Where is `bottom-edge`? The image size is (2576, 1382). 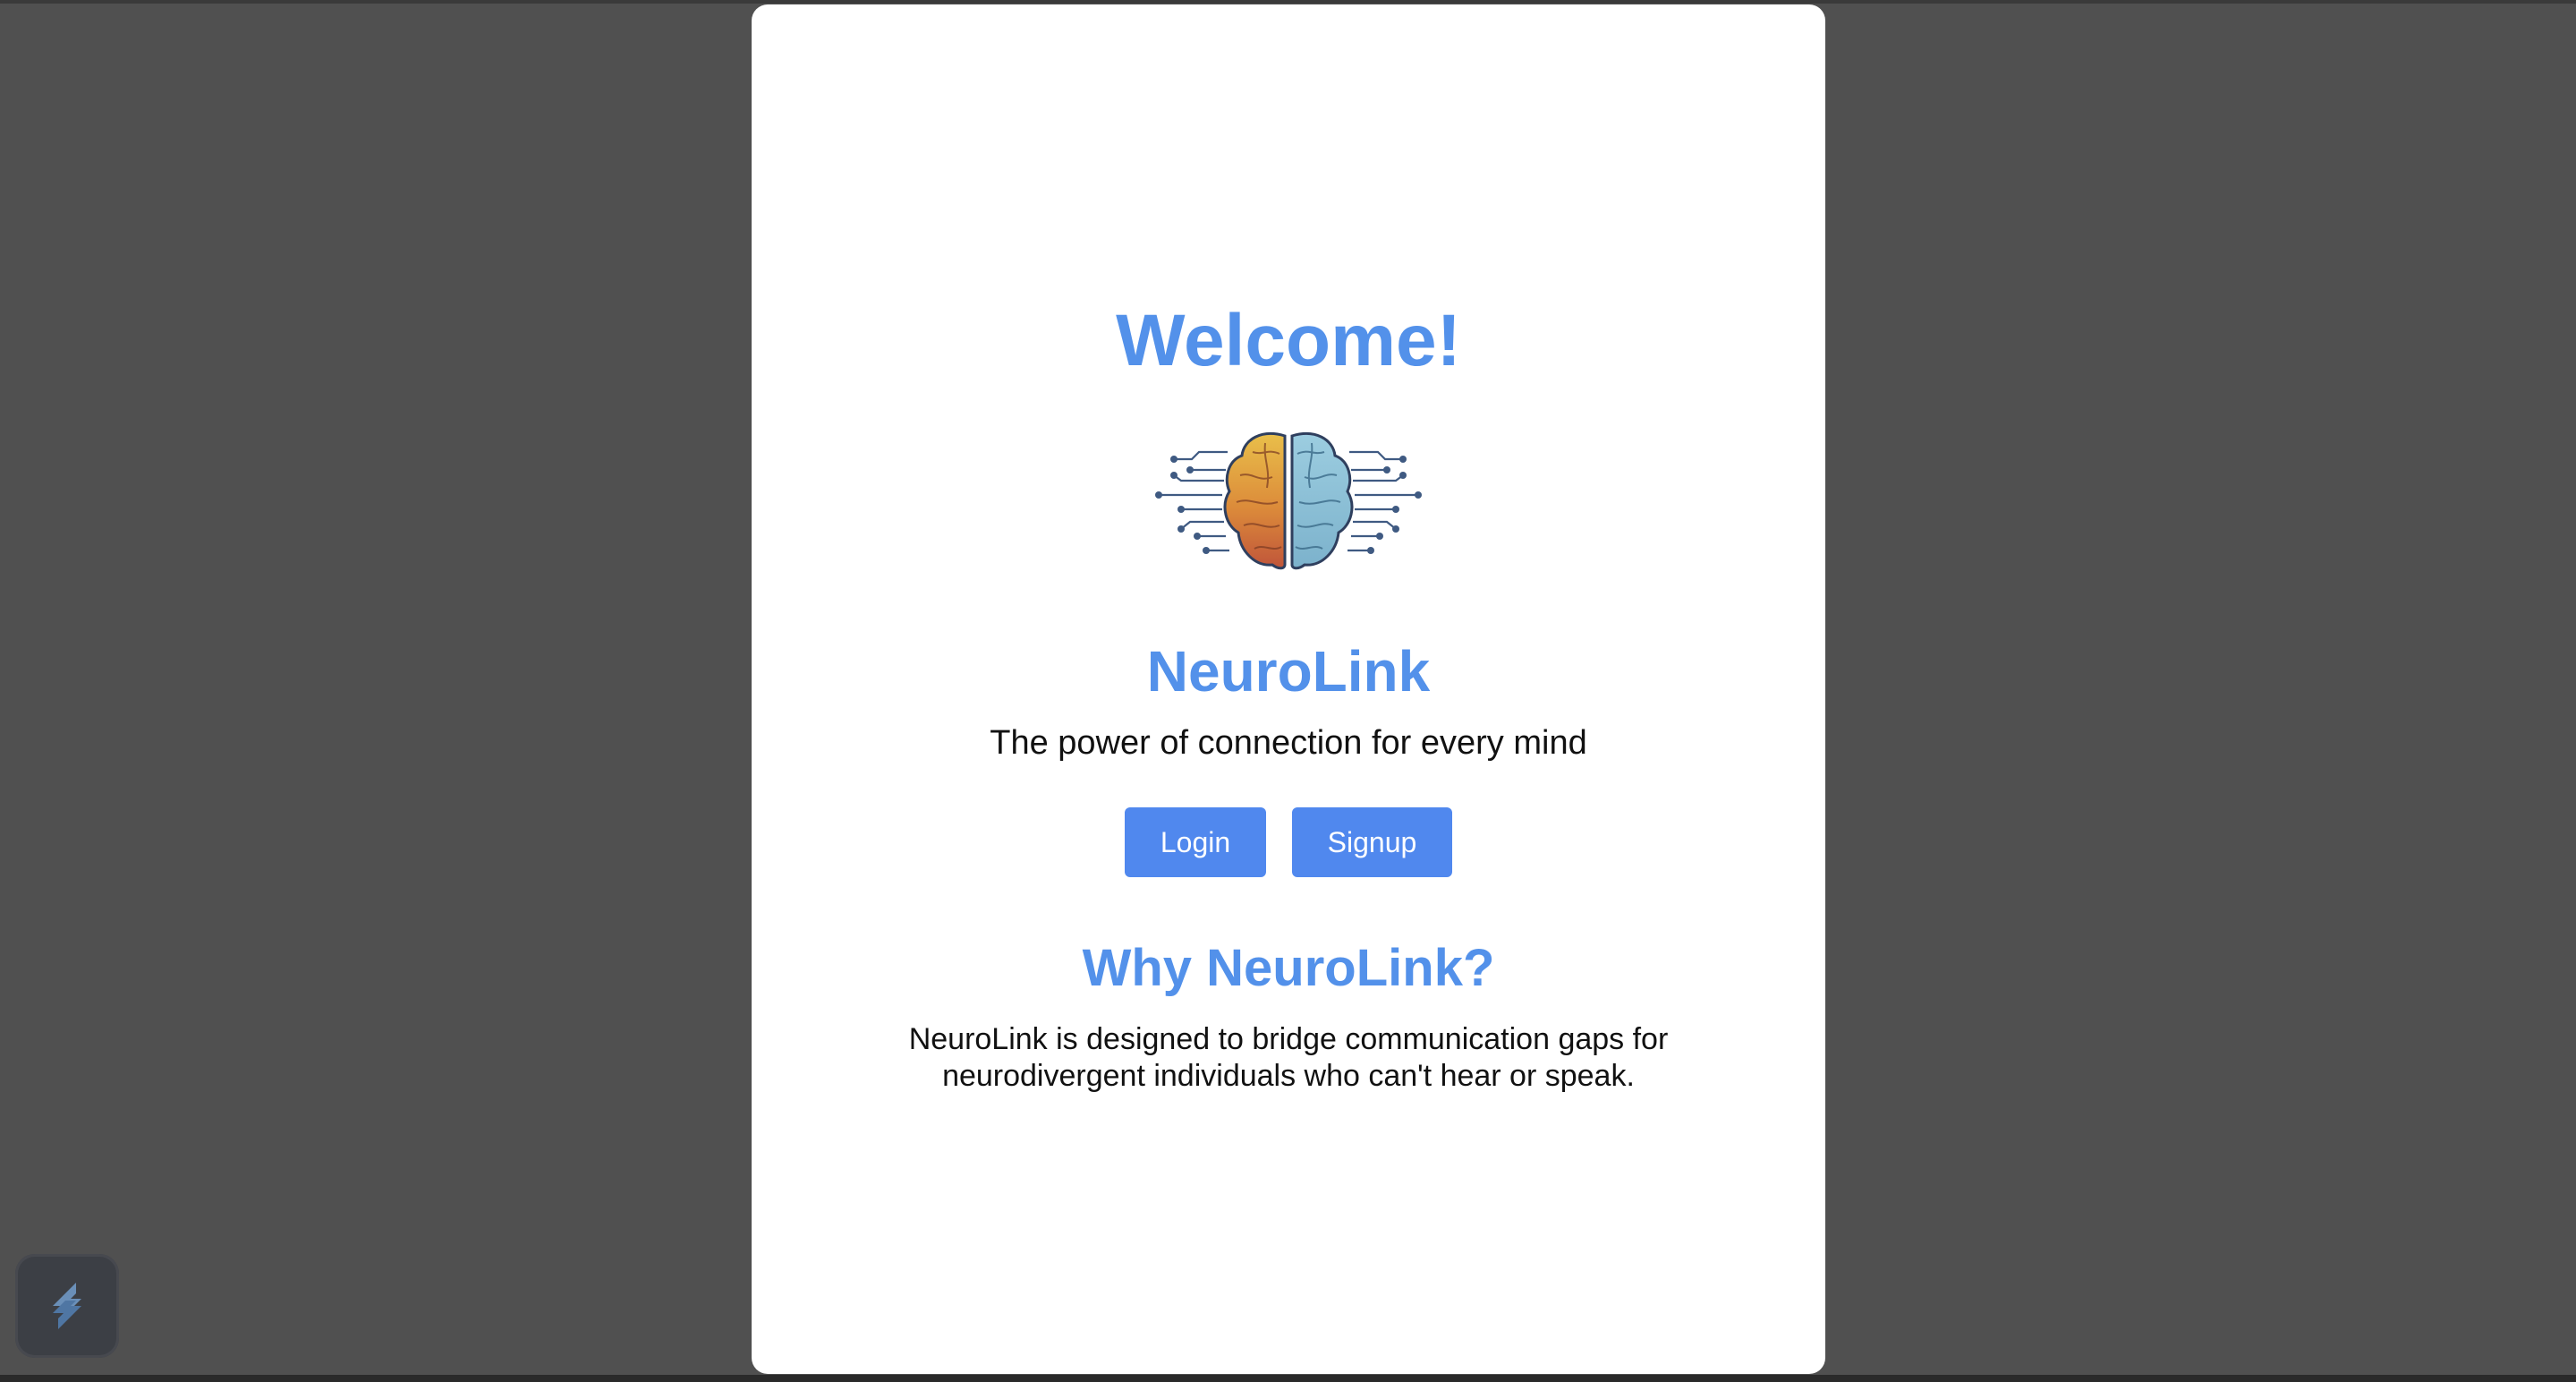 bottom-edge is located at coordinates (1288, 1378).